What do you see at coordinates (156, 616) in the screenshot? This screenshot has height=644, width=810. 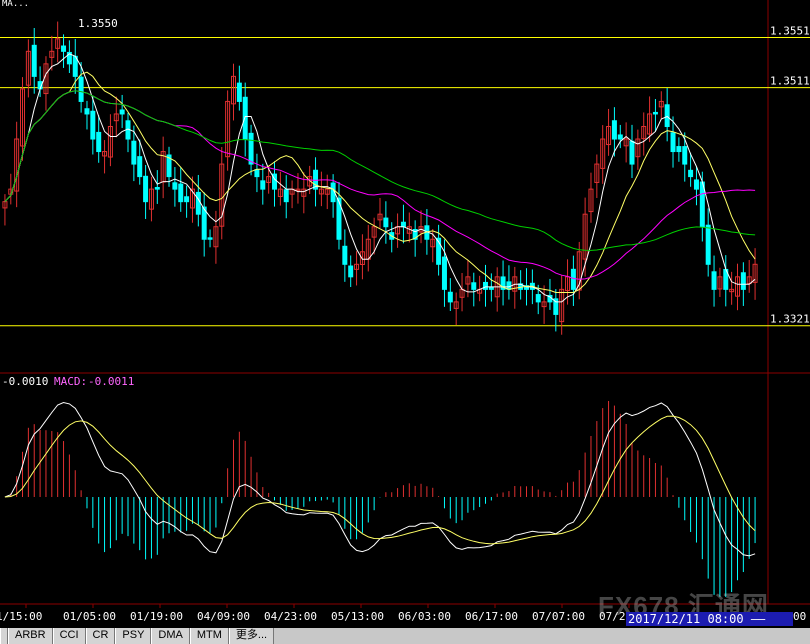 I see `axis-tick-label: 01/19:00` at bounding box center [156, 616].